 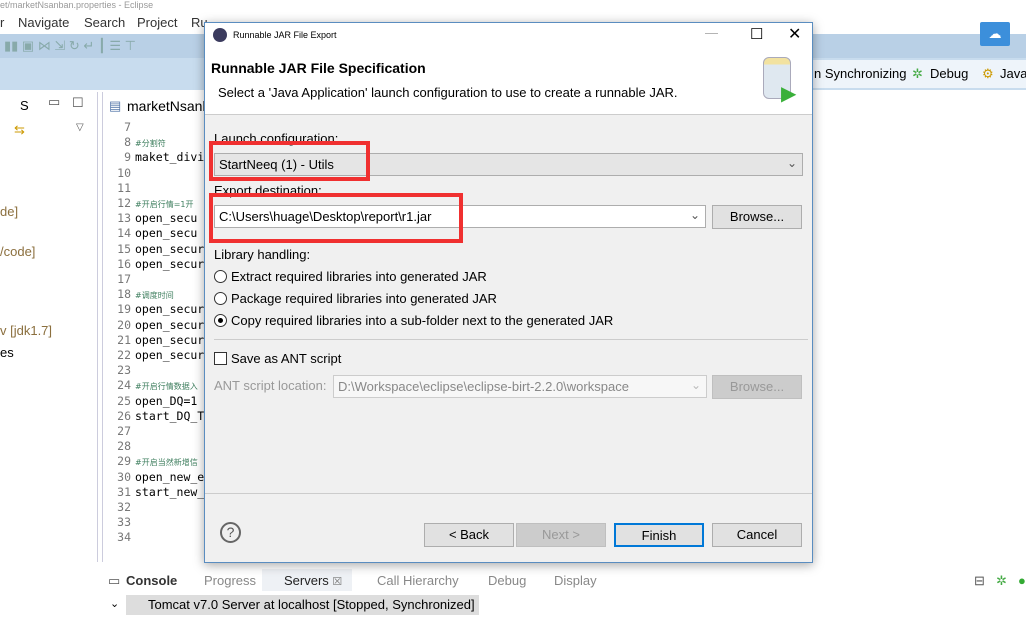 What do you see at coordinates (127, 142) in the screenshot?
I see `line-number: 8` at bounding box center [127, 142].